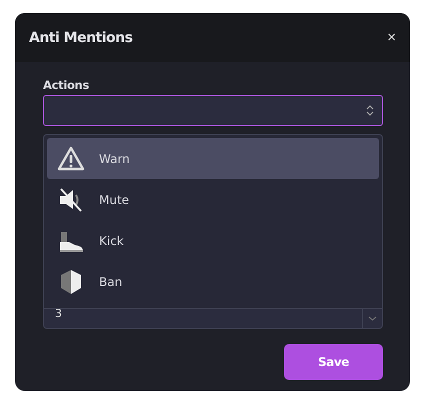  I want to click on menu-item: Ban, so click(213, 281).